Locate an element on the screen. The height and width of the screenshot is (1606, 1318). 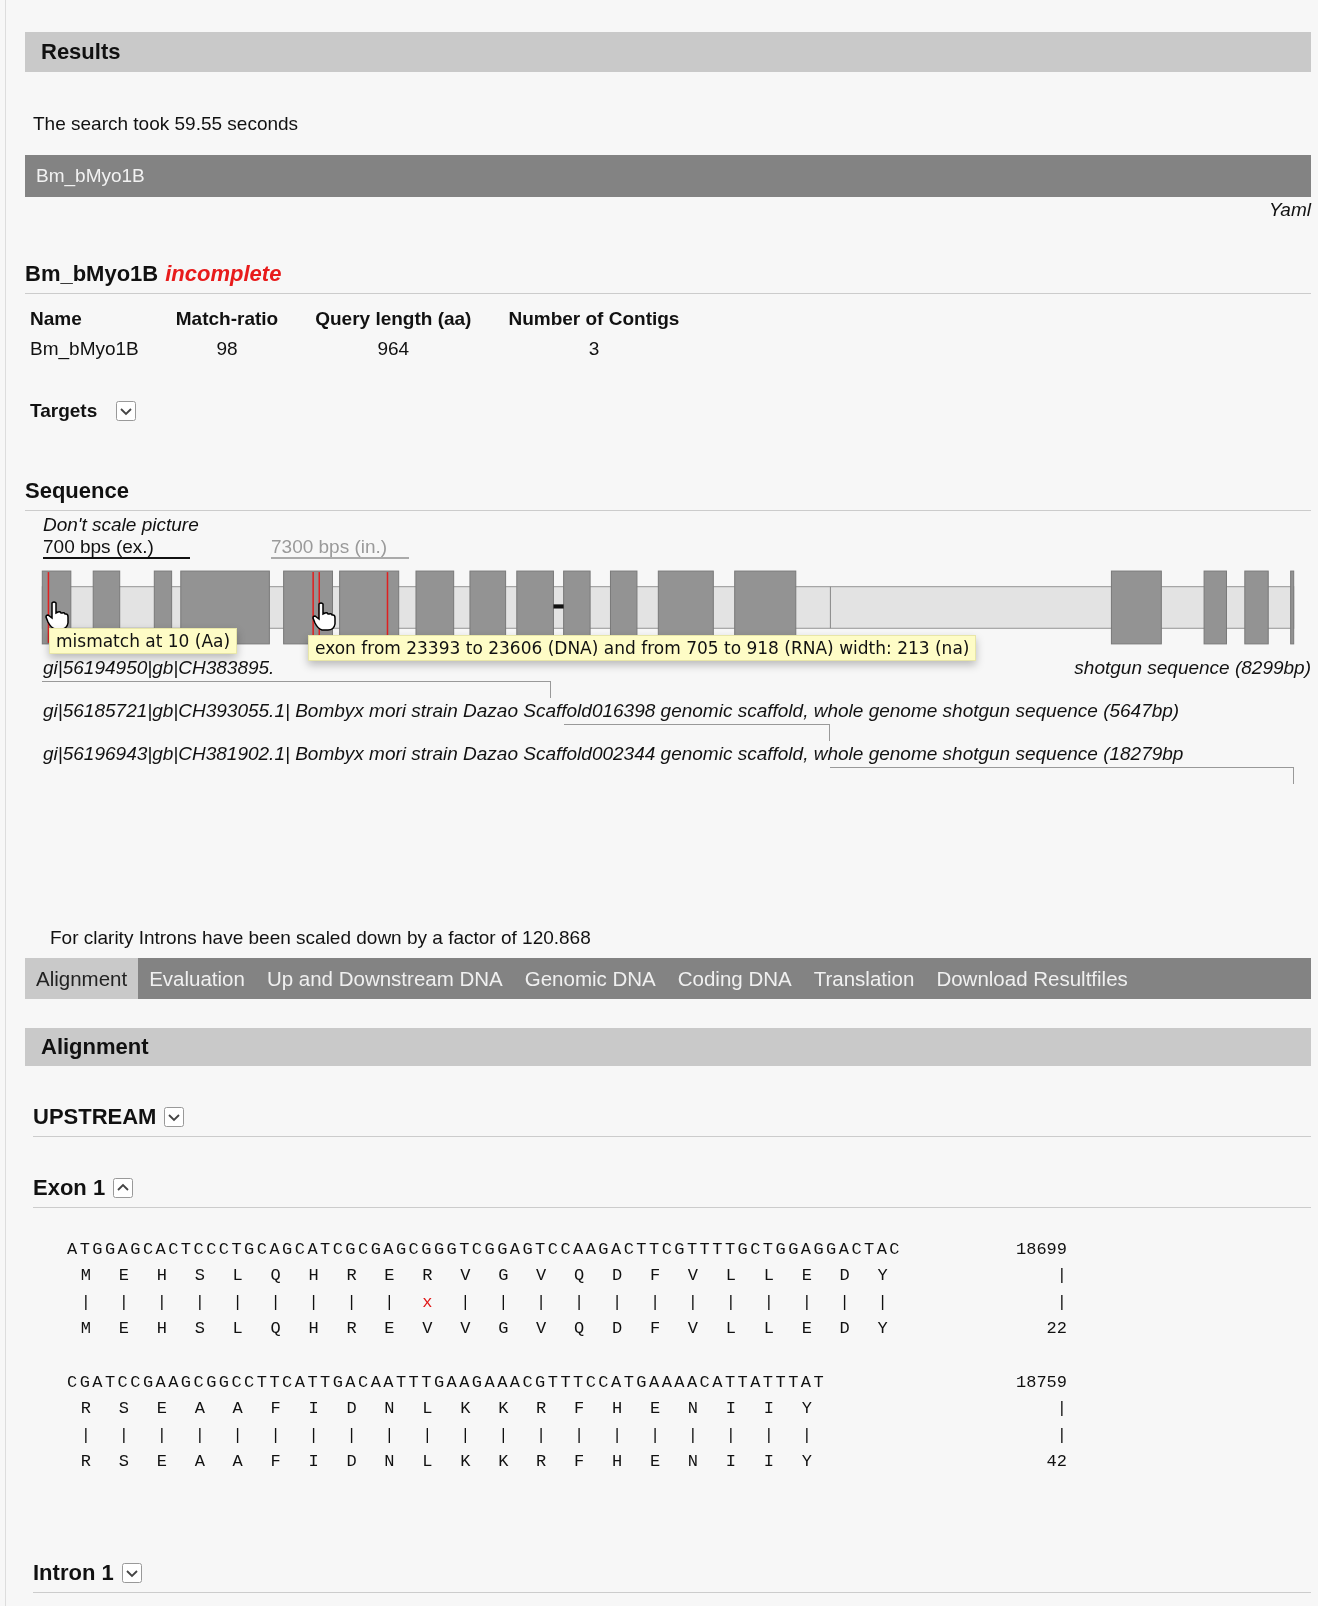
search-time-text: The search took 59.55 seconds is located at coordinates (166, 124).